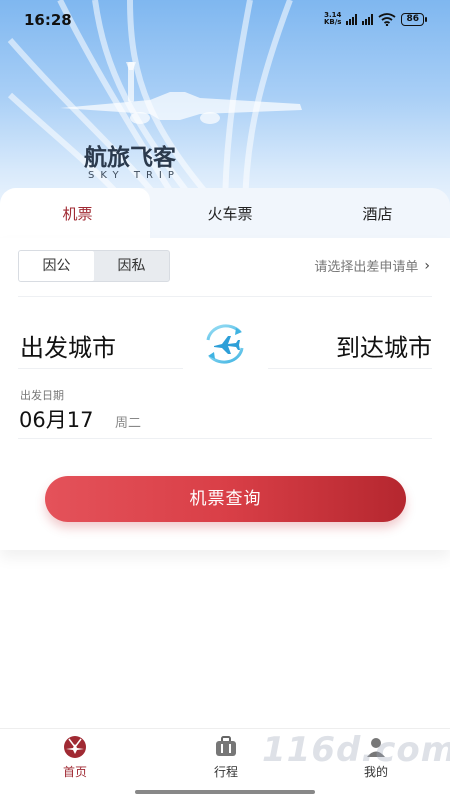 This screenshot has height=800, width=450. I want to click on arrival-city: 到达城市, so click(384, 345).